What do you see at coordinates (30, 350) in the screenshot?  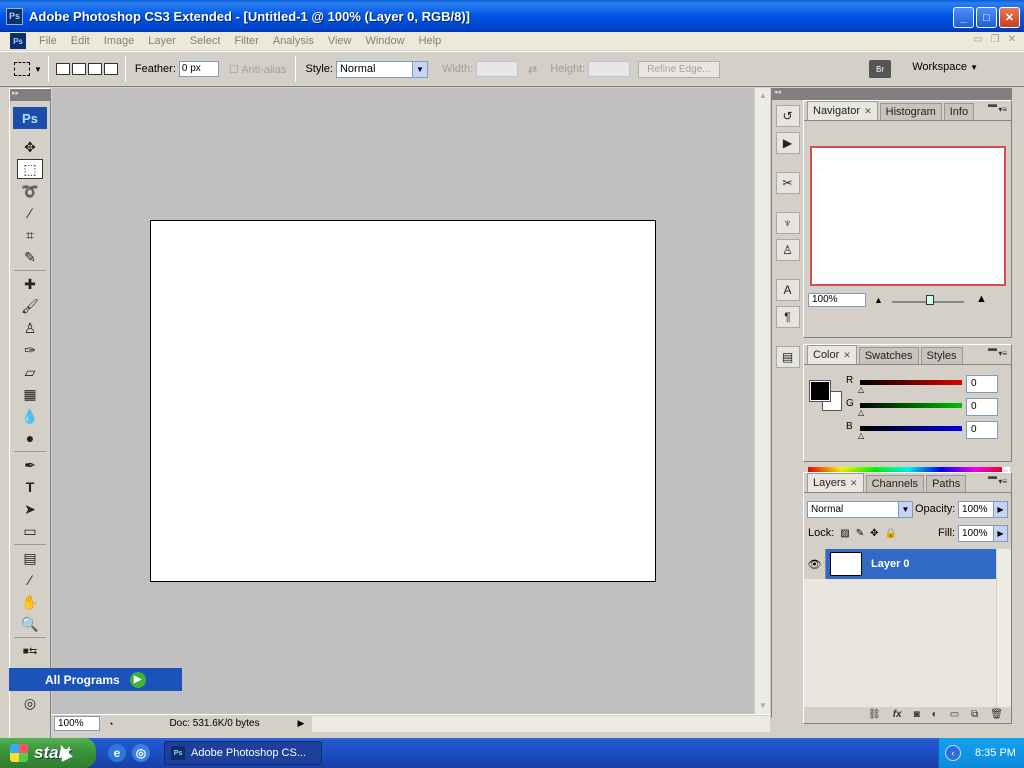 I see `history-brush-icon: ✑` at bounding box center [30, 350].